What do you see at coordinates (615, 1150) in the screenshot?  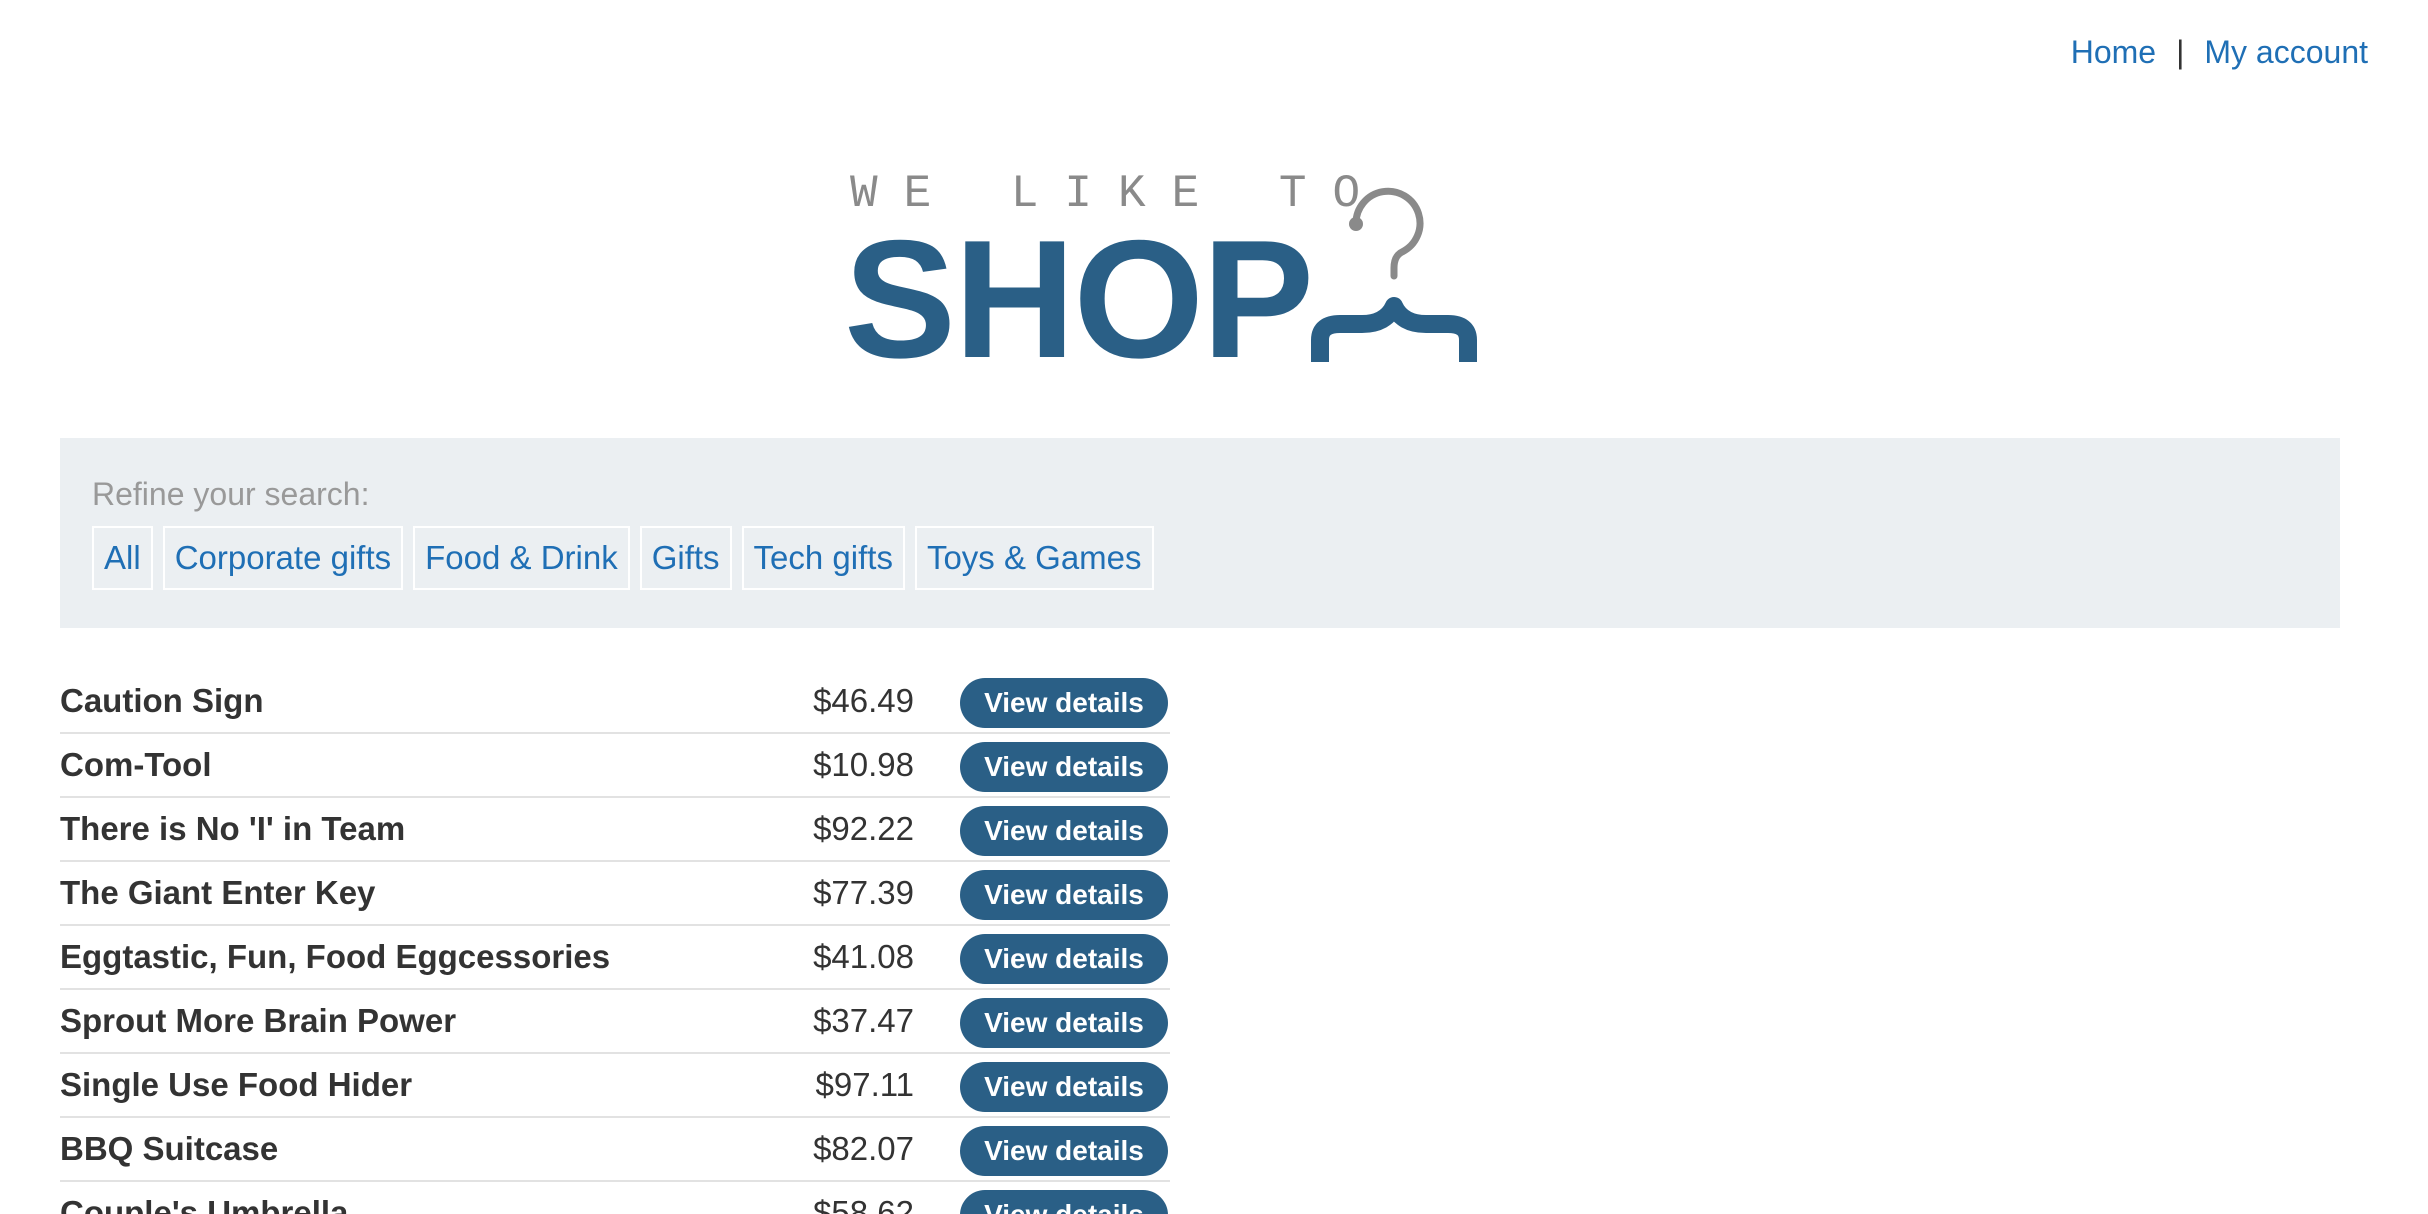 I see `product-row: BBQ Suitcase $82.07 View details` at bounding box center [615, 1150].